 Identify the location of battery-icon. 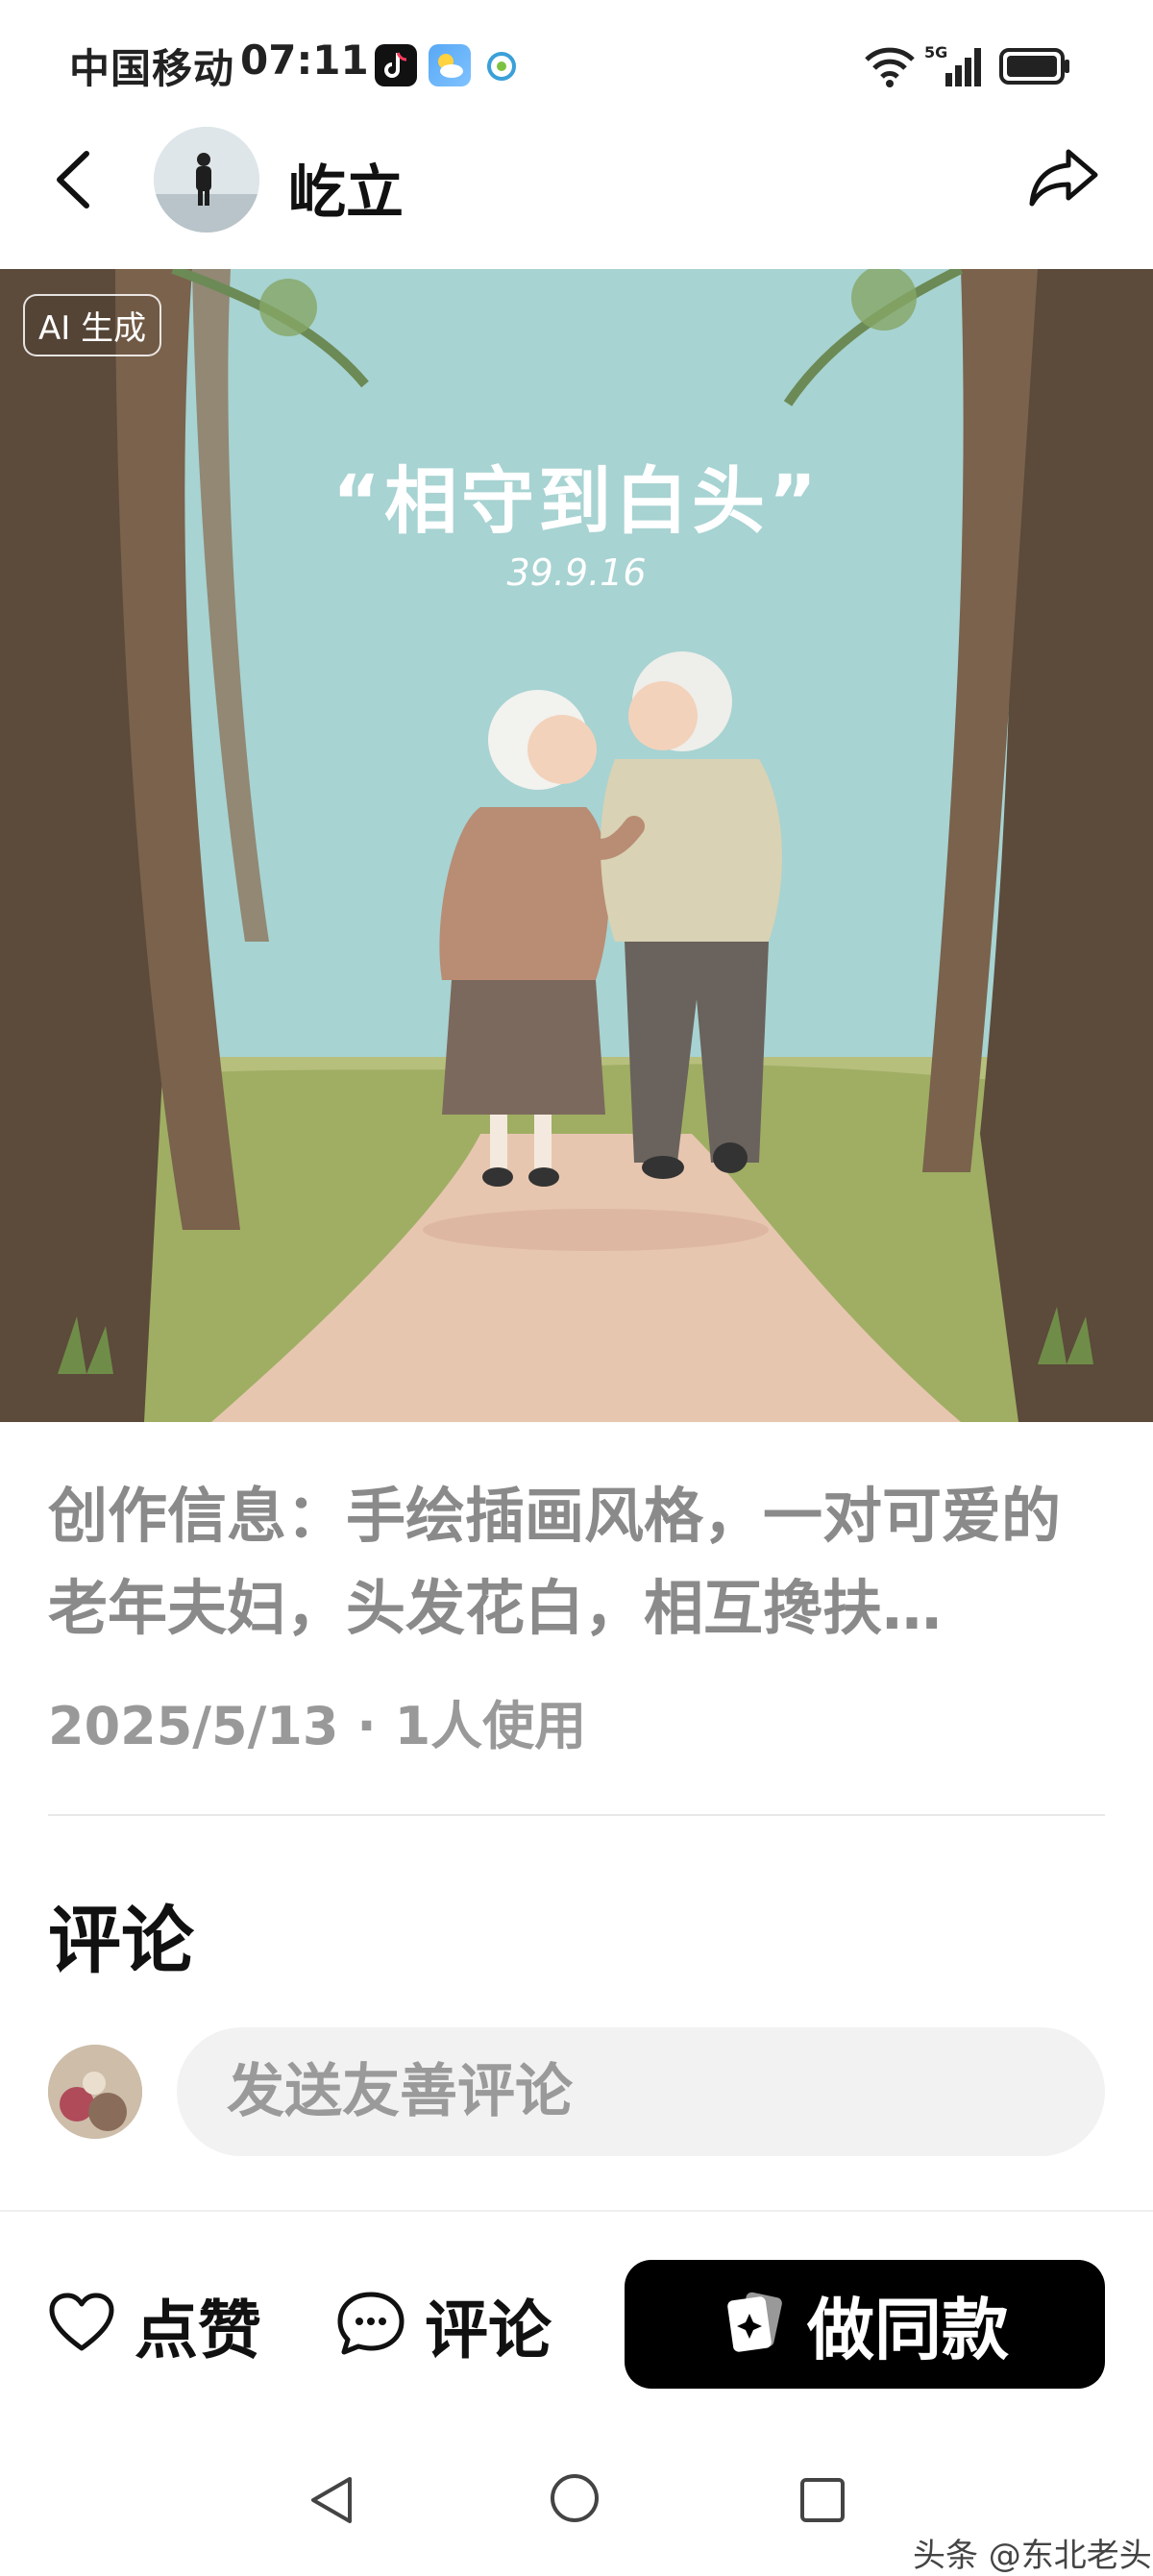
(1035, 66).